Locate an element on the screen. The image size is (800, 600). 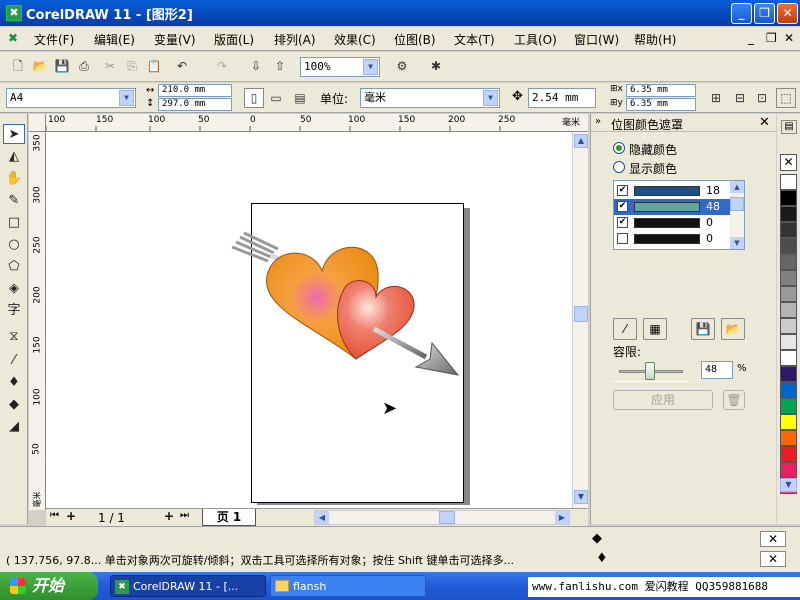
scroll-up-icon: ▲ is located at coordinates (581, 141).